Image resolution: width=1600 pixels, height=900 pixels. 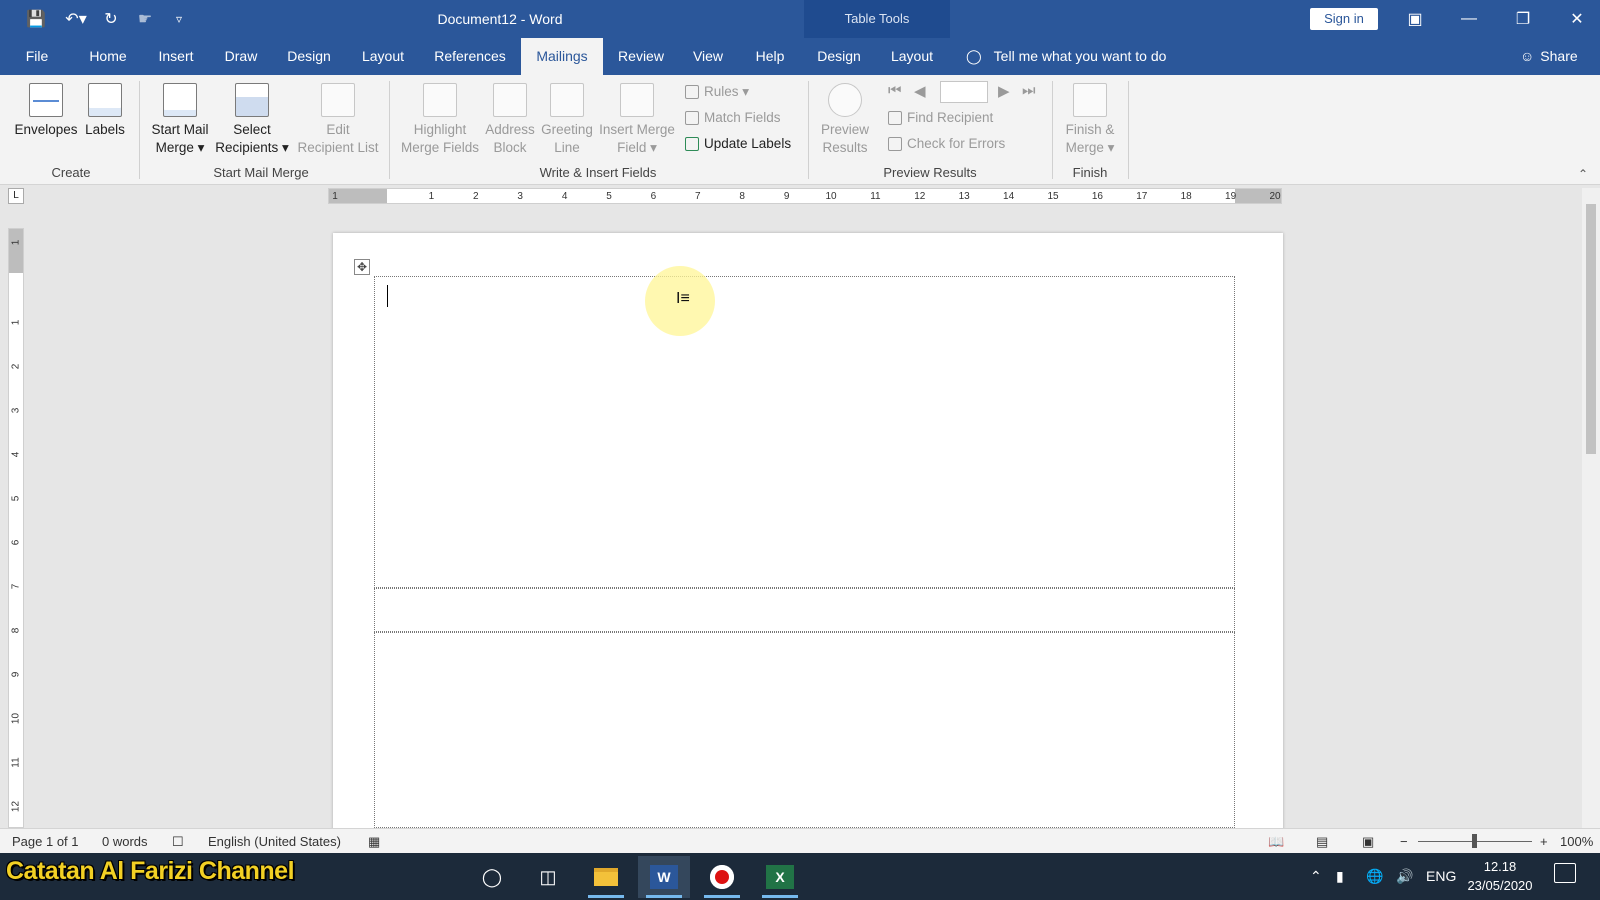 I want to click on greeting-line2: Line, so click(x=567, y=147).